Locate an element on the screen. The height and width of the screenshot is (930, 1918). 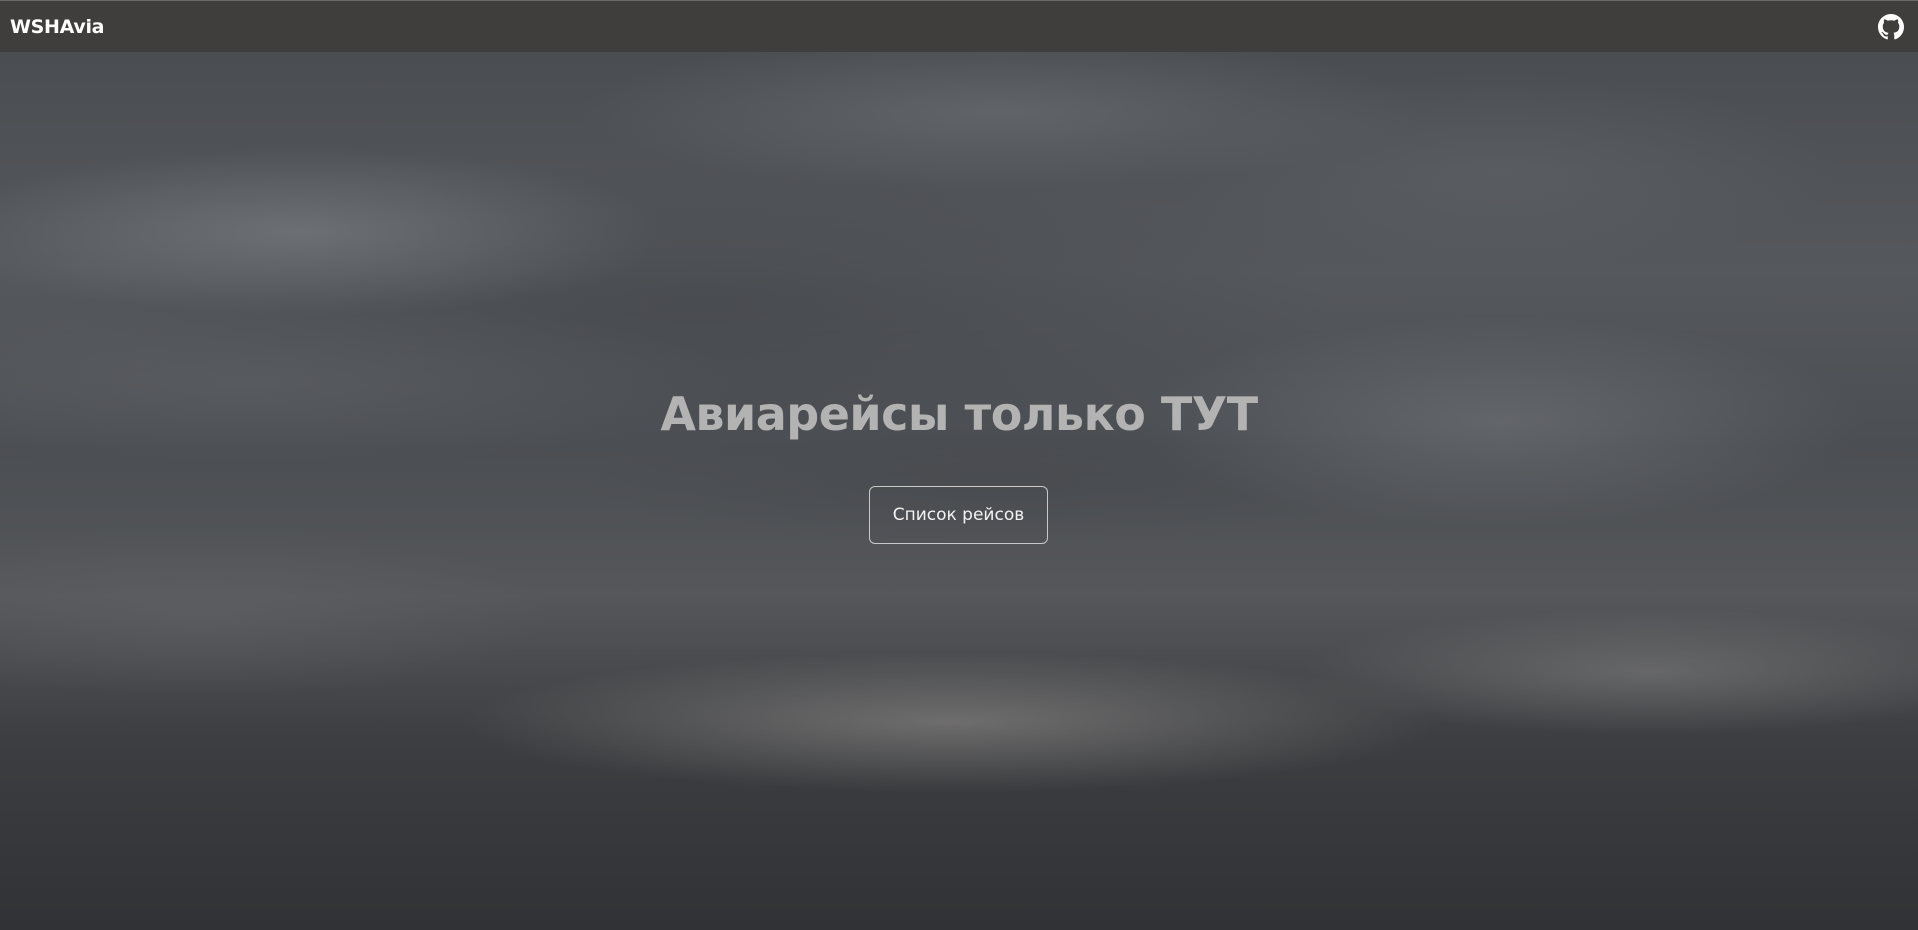
brand-logo-link: WSHAvia is located at coordinates (57, 27).